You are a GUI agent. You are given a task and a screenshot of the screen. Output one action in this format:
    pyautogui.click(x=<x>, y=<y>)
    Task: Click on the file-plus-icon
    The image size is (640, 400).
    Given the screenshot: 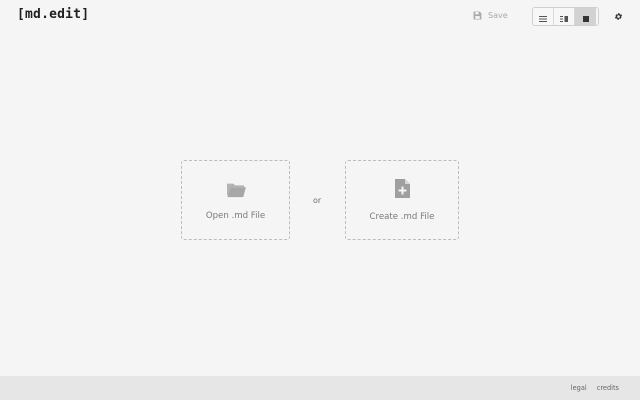 What is the action you would take?
    pyautogui.click(x=402, y=190)
    